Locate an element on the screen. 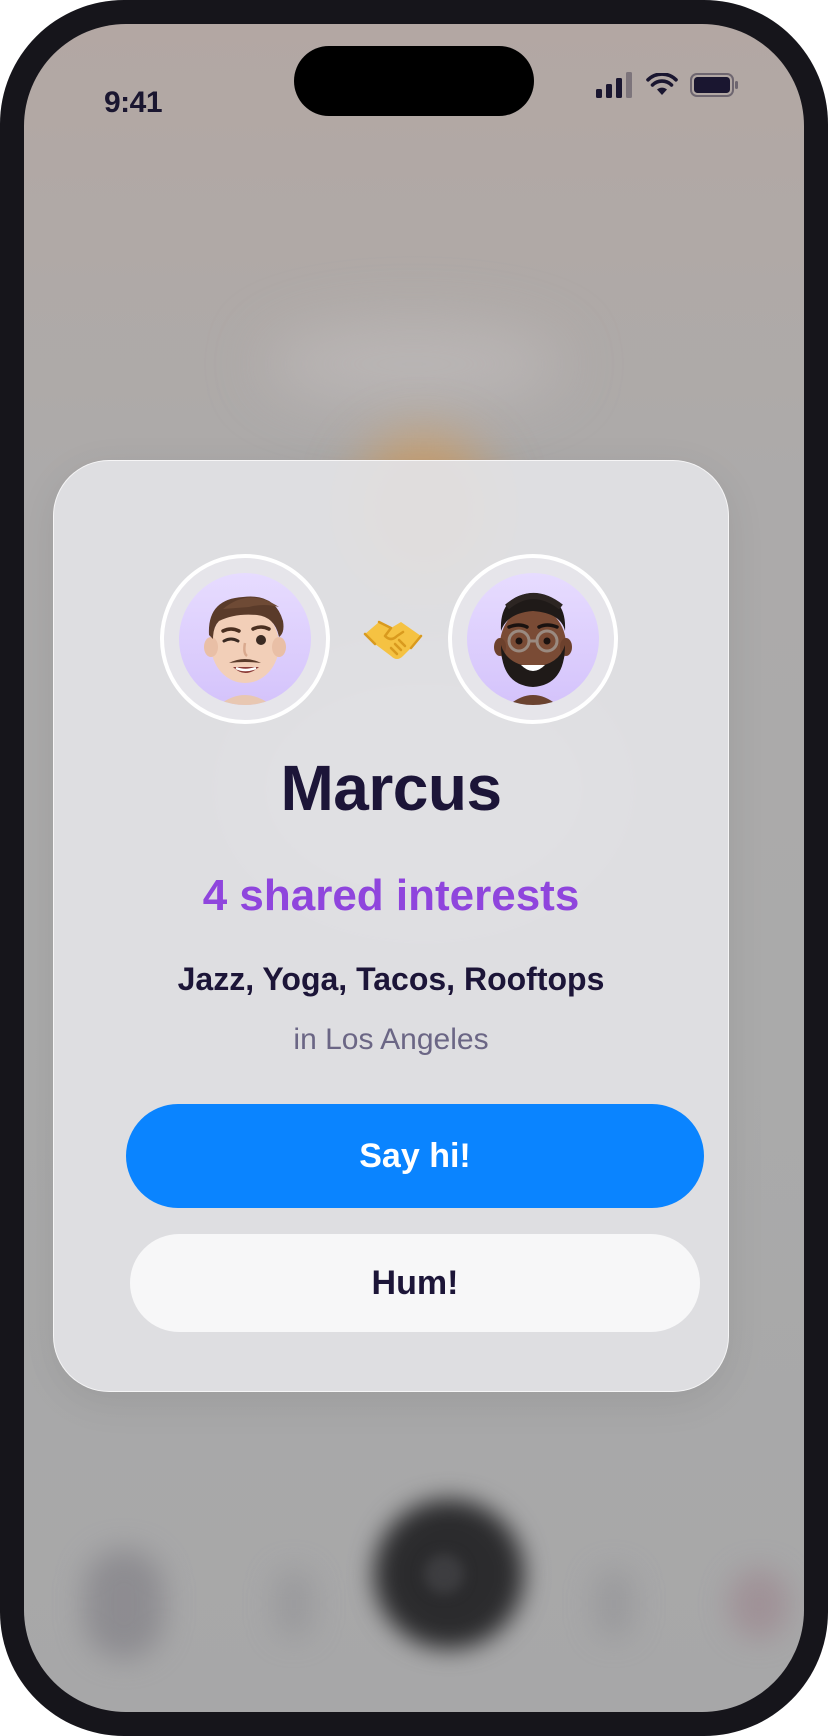  wifi-icon is located at coordinates (662, 84).